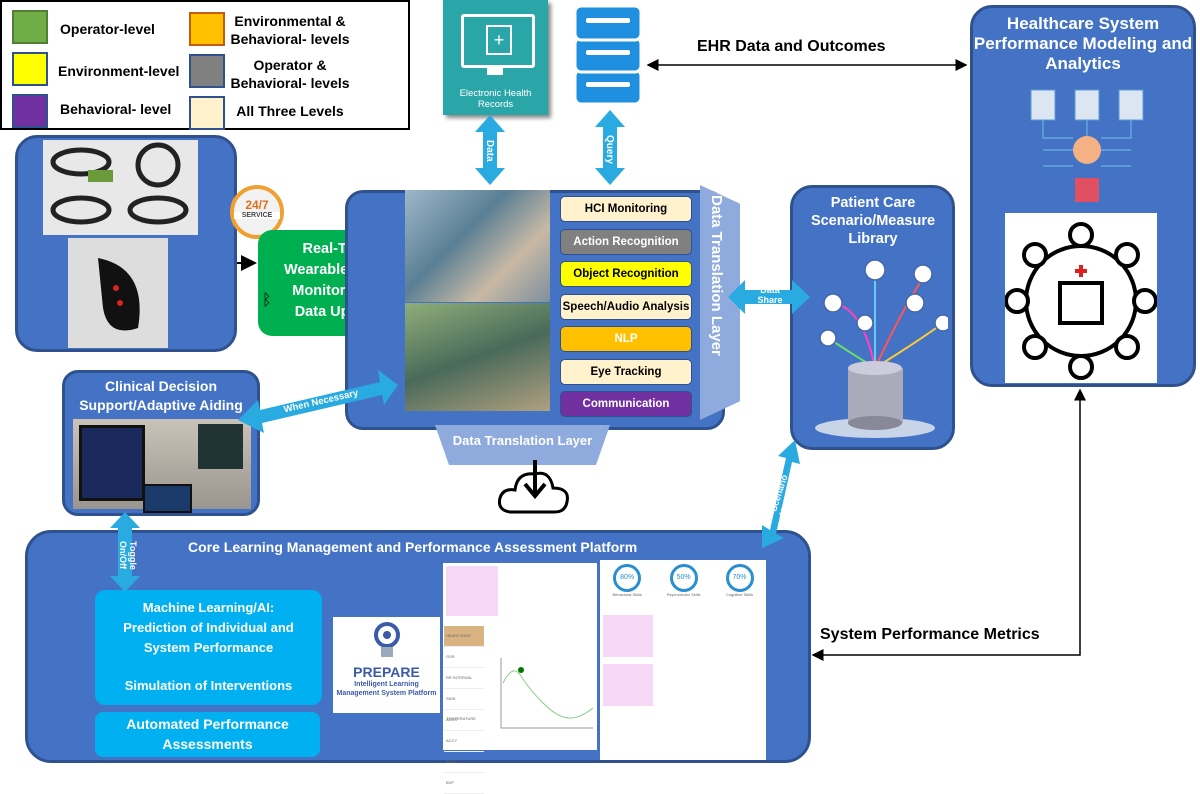 The image size is (1200, 794). What do you see at coordinates (119, 71) in the screenshot?
I see `legend-label: Environment-level` at bounding box center [119, 71].